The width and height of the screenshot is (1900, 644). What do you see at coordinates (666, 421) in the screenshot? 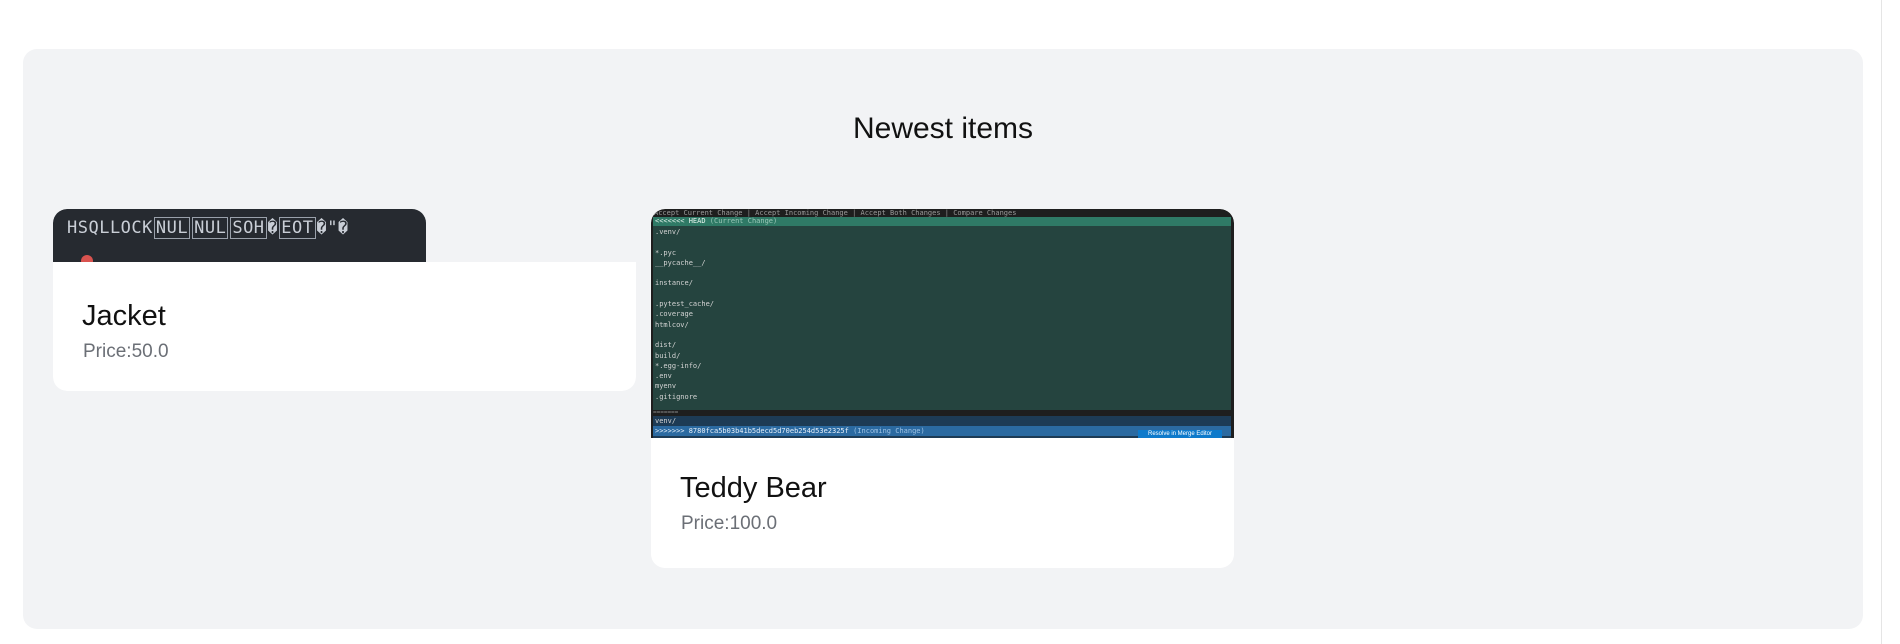
I see `incoming-change-code: venv/` at bounding box center [666, 421].